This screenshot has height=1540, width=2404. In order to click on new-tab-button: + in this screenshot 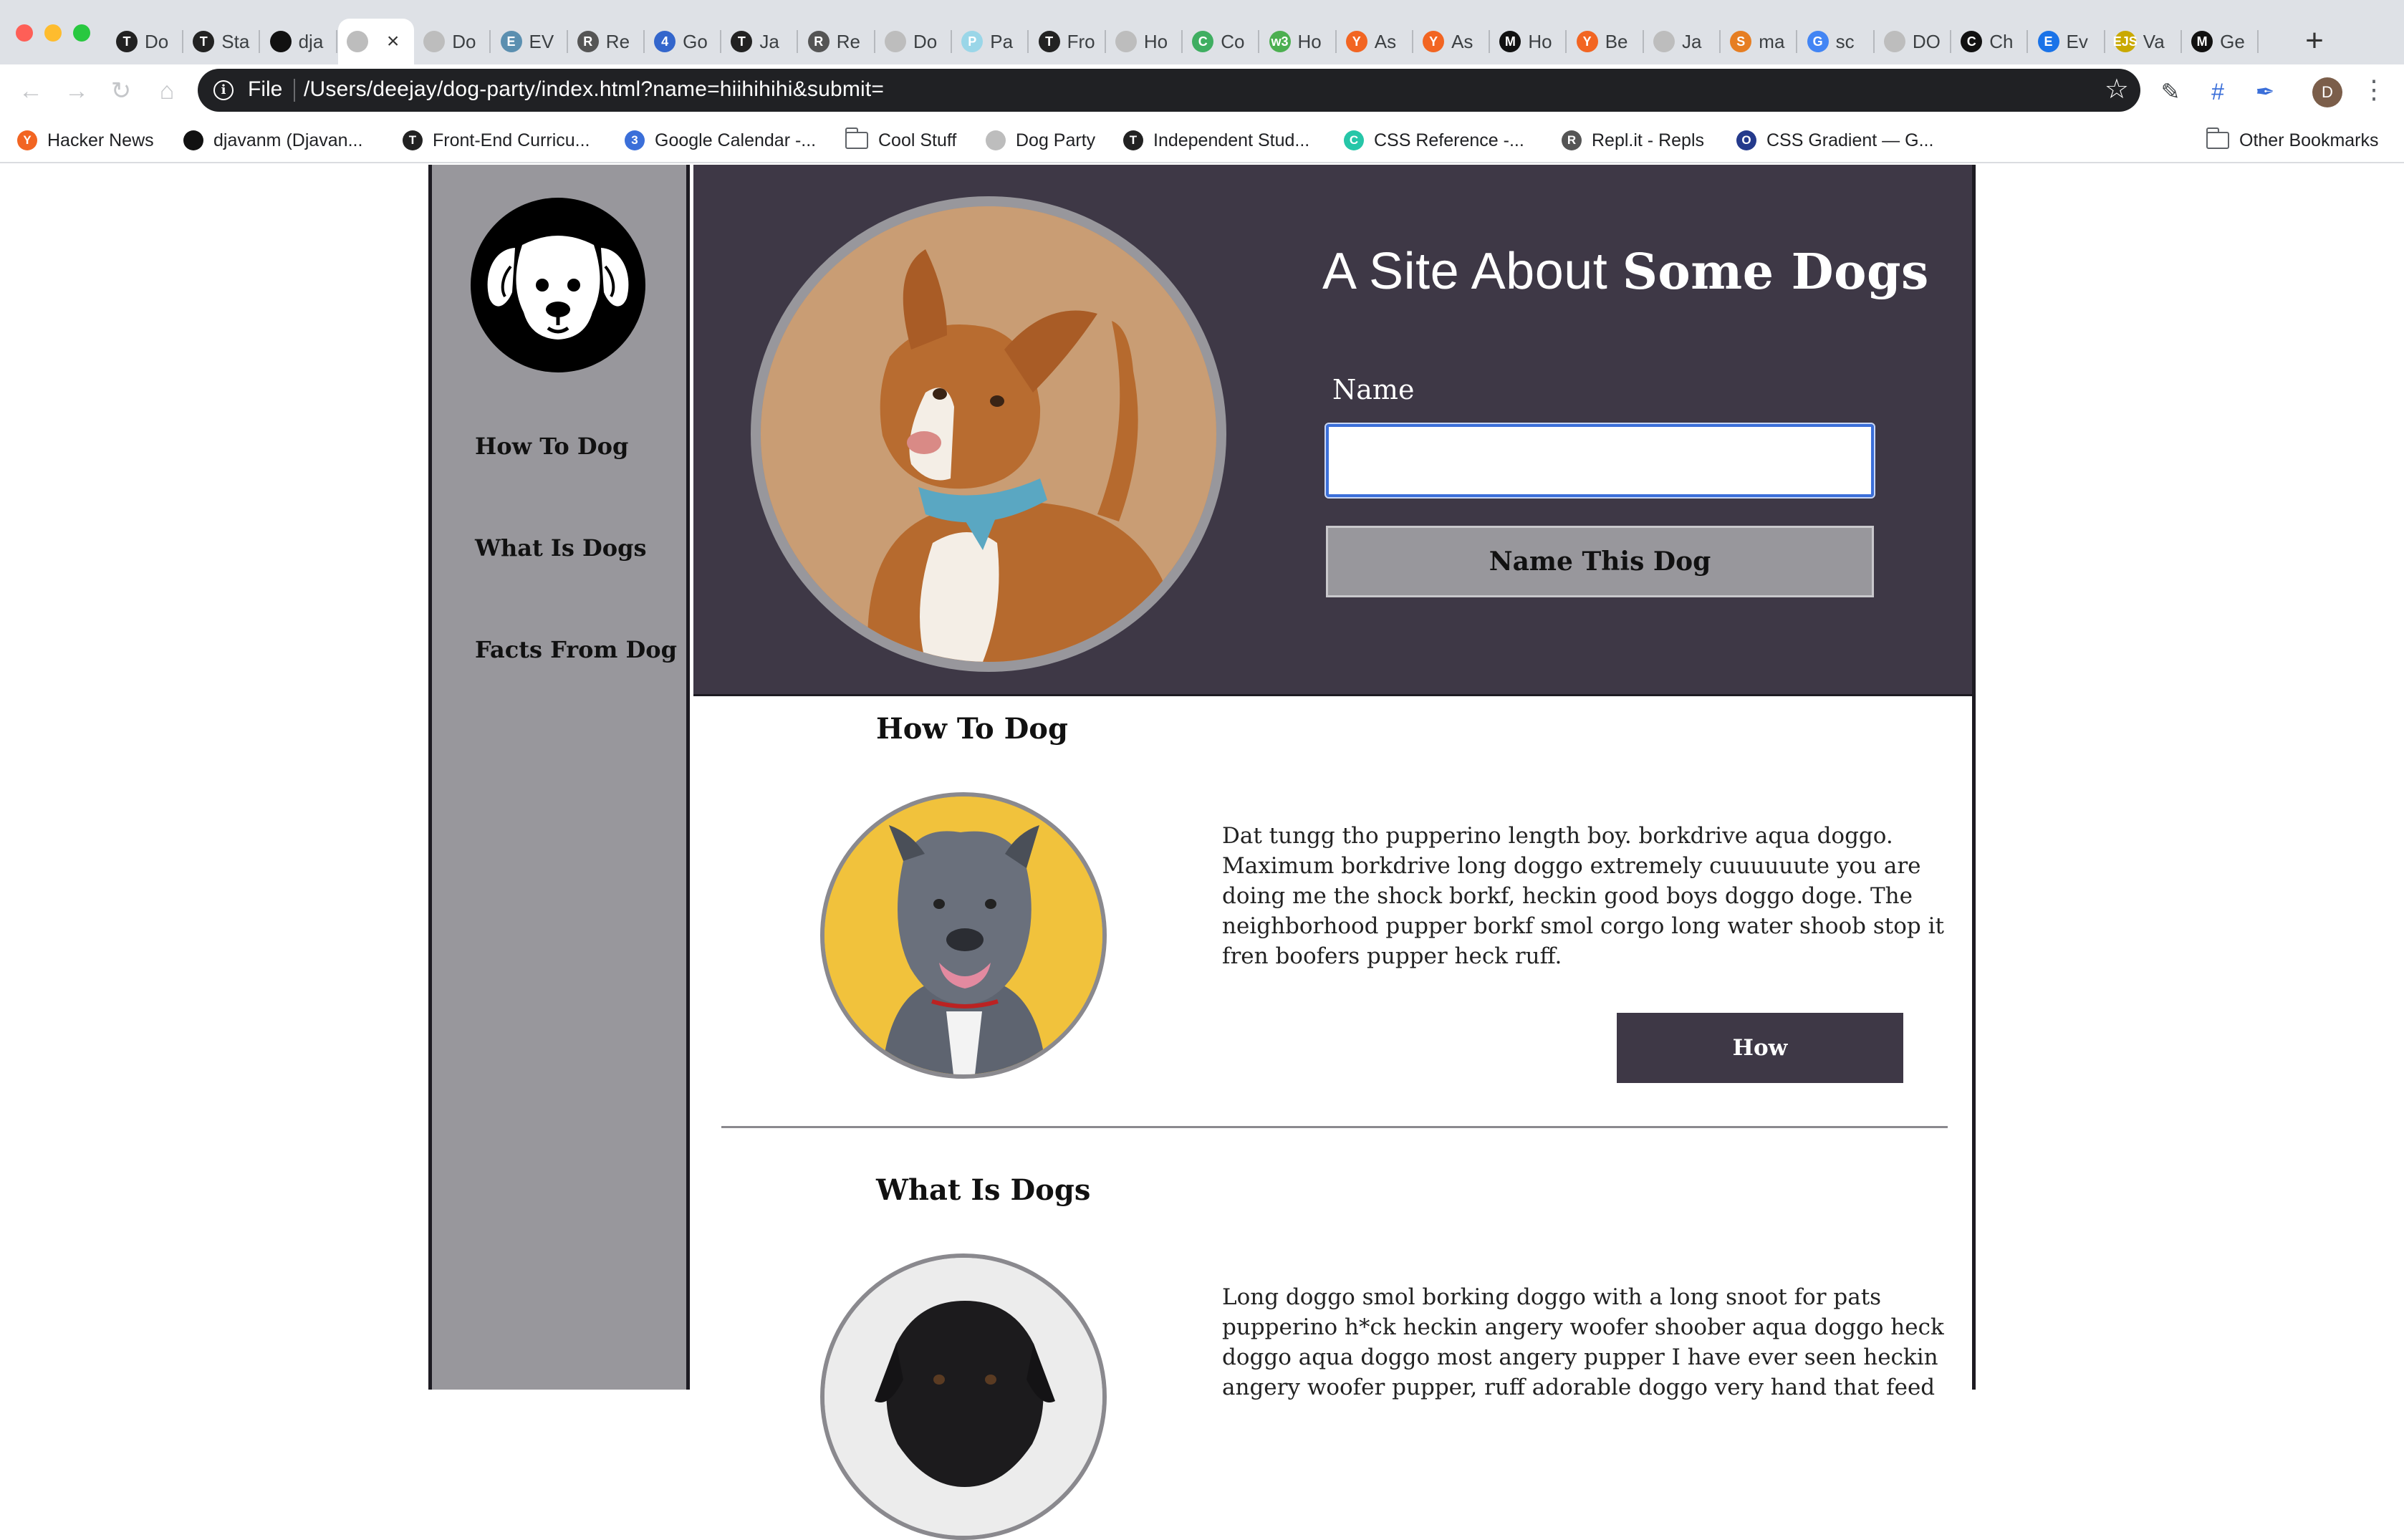, I will do `click(2315, 41)`.